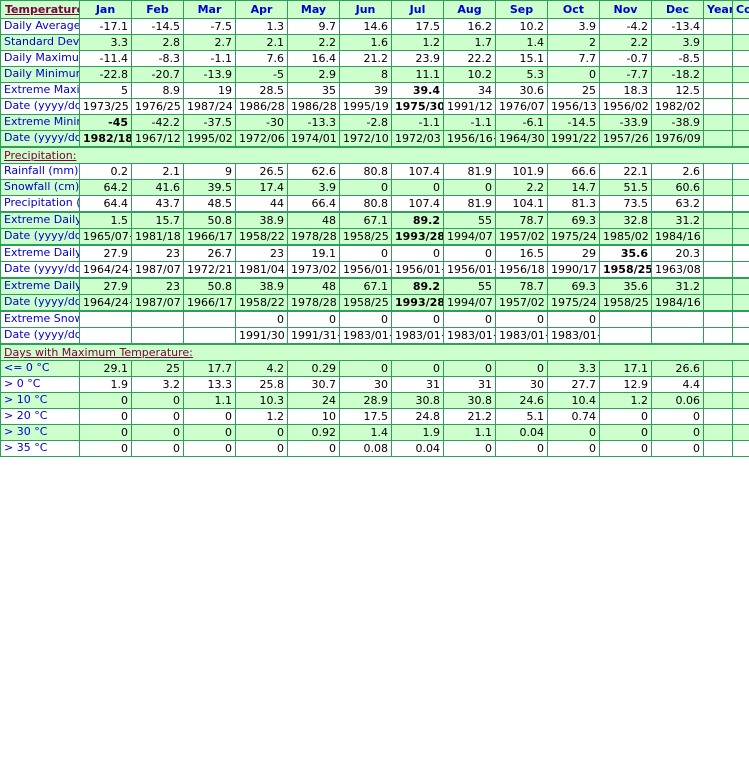 The image size is (749, 780). Describe the element at coordinates (209, 303) in the screenshot. I see `data-cell: 1966/17` at that location.